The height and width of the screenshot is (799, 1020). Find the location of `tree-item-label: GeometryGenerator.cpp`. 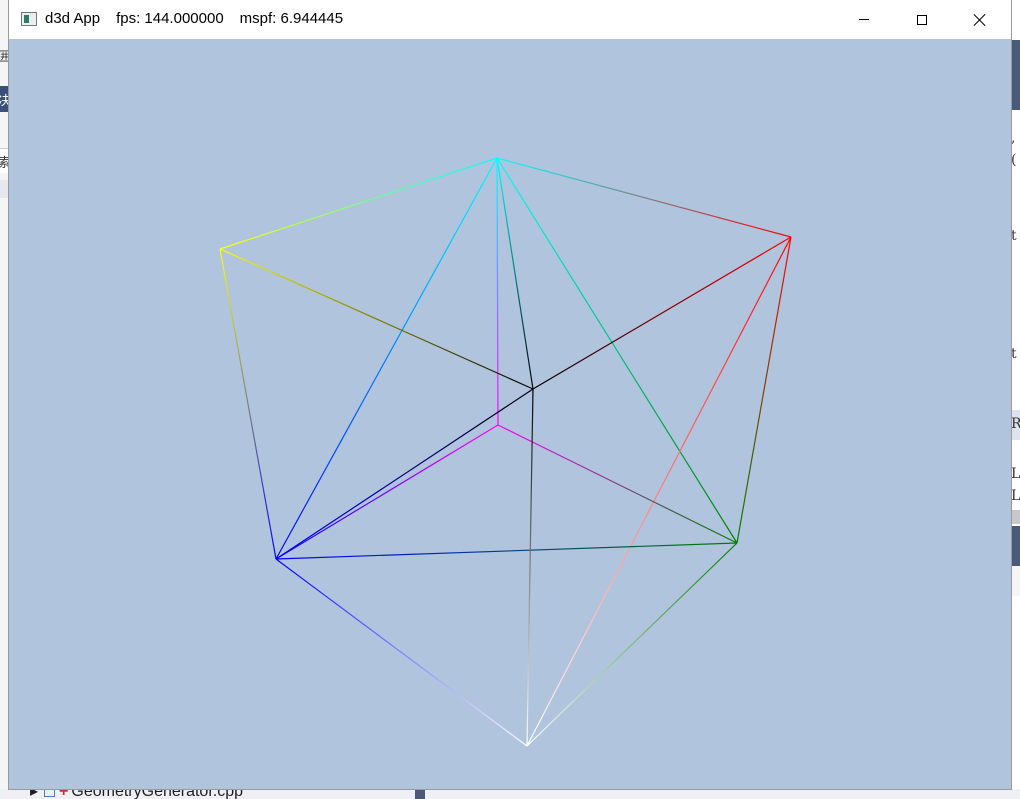

tree-item-label: GeometryGenerator.cpp is located at coordinates (157, 794).